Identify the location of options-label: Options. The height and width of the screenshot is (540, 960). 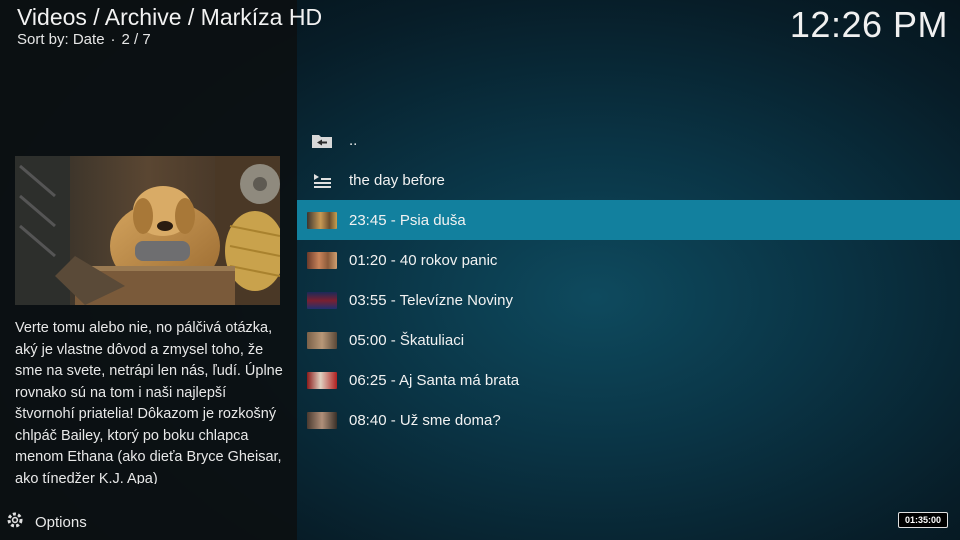
(61, 522).